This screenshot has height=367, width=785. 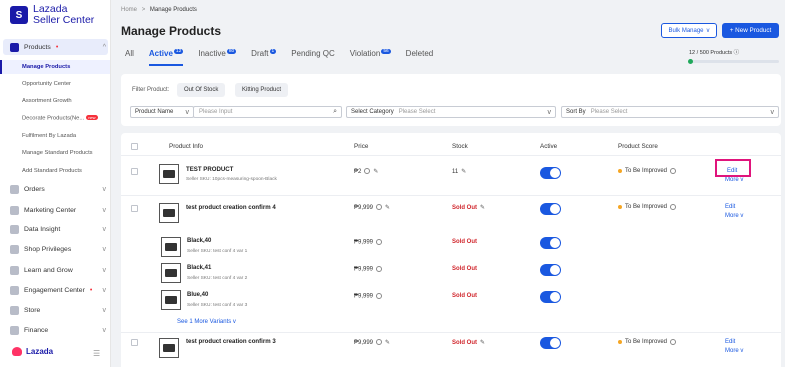 What do you see at coordinates (58, 310) in the screenshot?
I see `sidebar-item-store: Store v` at bounding box center [58, 310].